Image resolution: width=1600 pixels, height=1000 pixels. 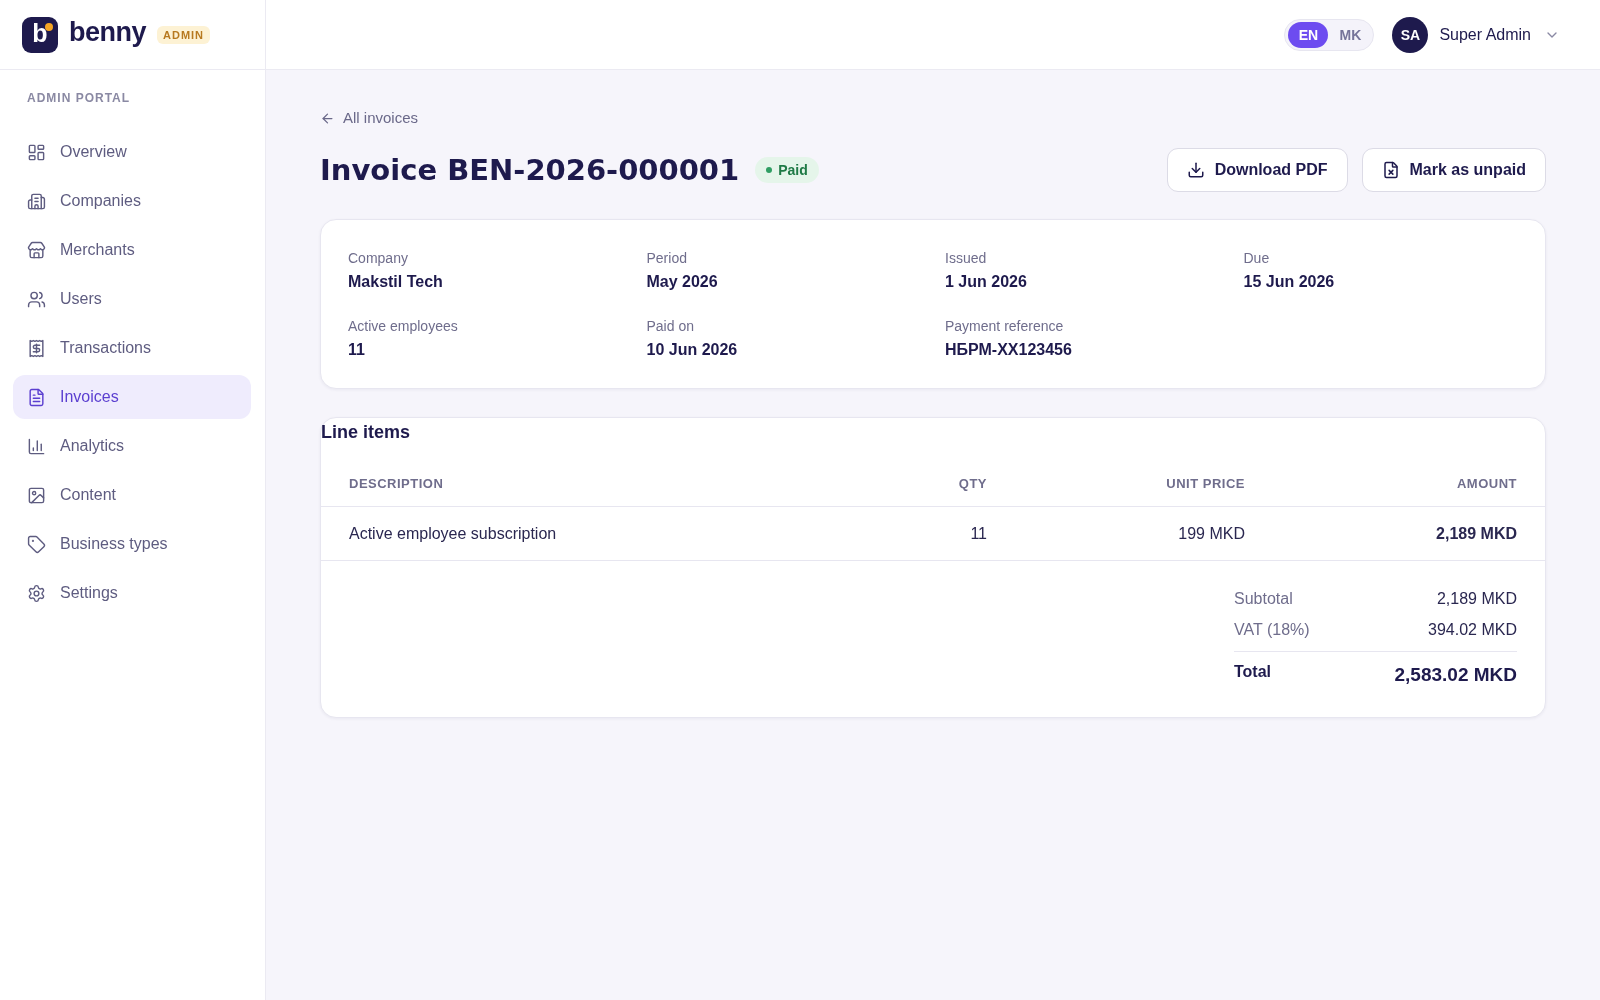 What do you see at coordinates (36, 152) in the screenshot?
I see `dashboard-icon` at bounding box center [36, 152].